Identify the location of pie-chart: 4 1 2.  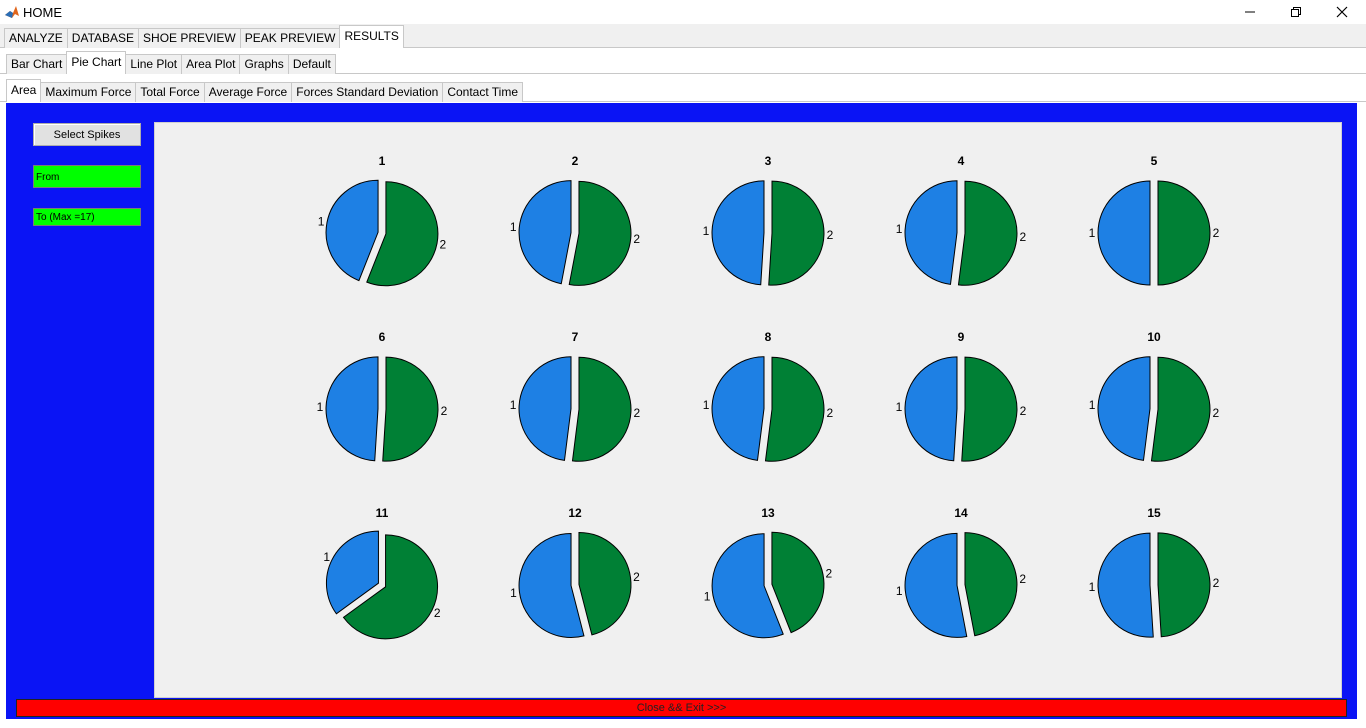
(961, 220).